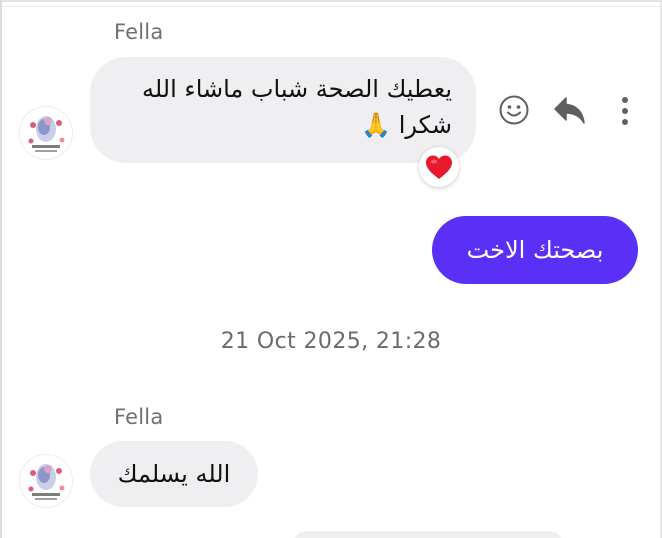  I want to click on incoming-message-bubble: الله يسلمك, so click(174, 474).